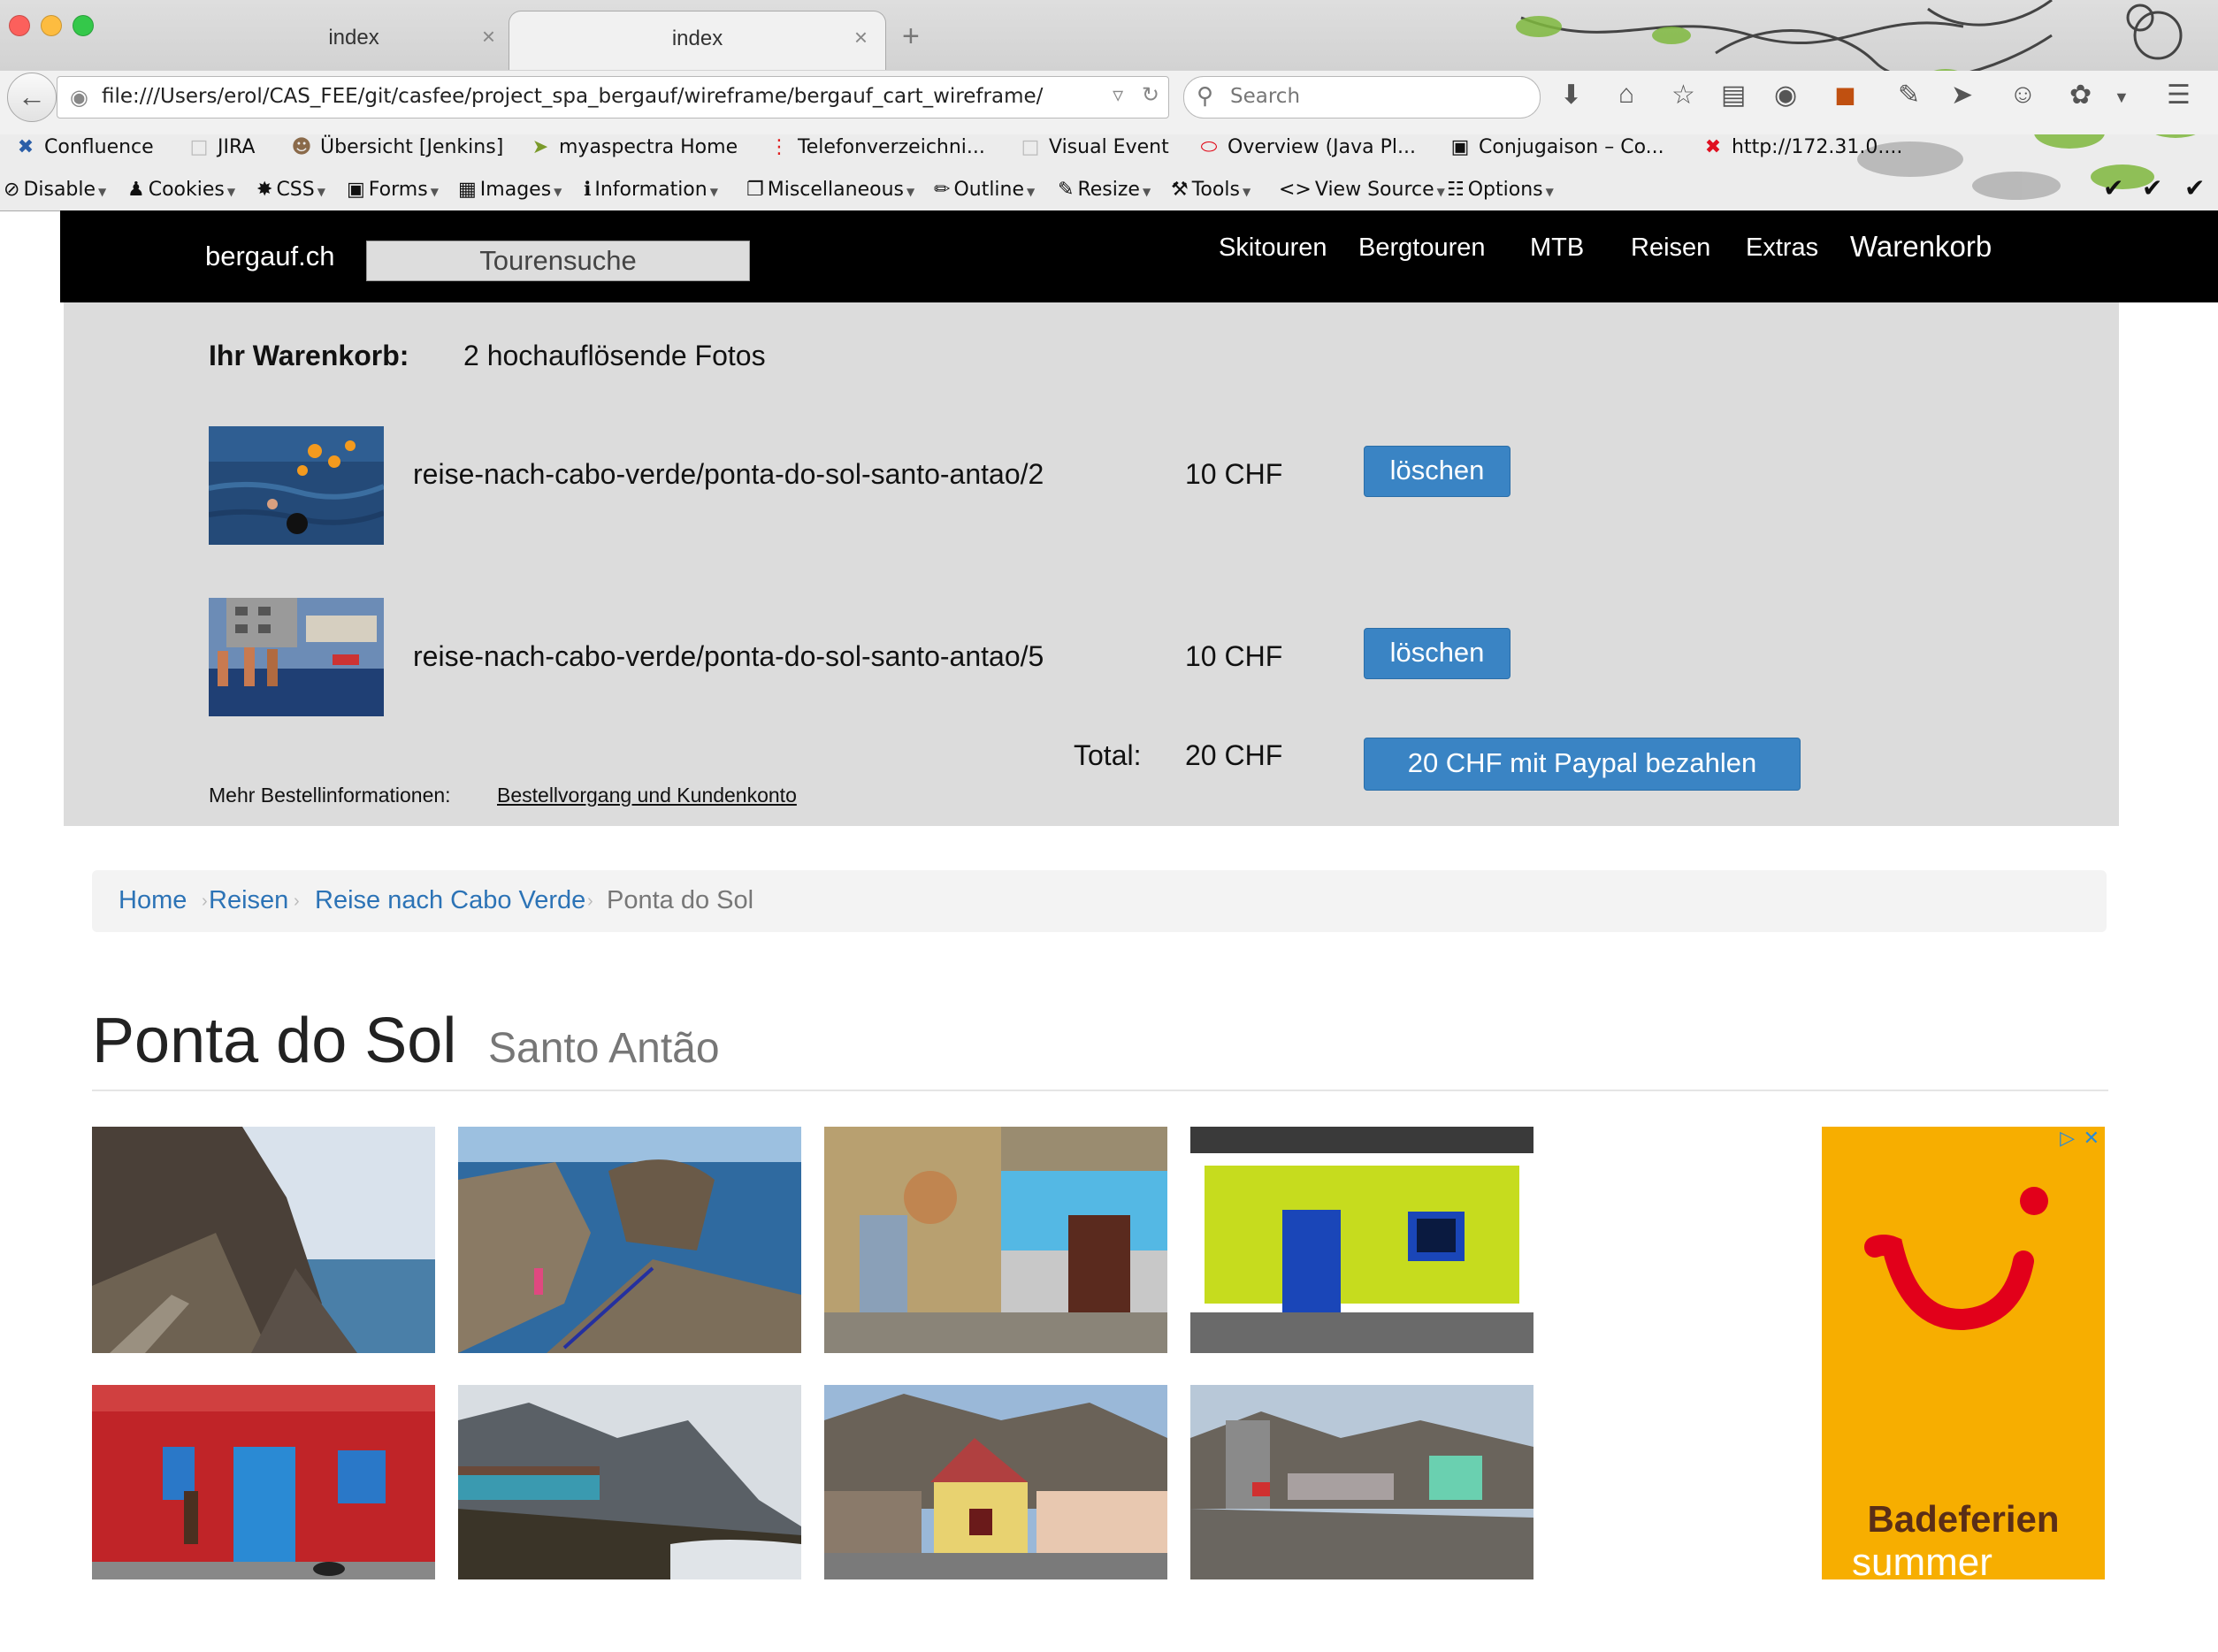 Image resolution: width=2218 pixels, height=1652 pixels. I want to click on swimmers-sea-image, so click(296, 486).